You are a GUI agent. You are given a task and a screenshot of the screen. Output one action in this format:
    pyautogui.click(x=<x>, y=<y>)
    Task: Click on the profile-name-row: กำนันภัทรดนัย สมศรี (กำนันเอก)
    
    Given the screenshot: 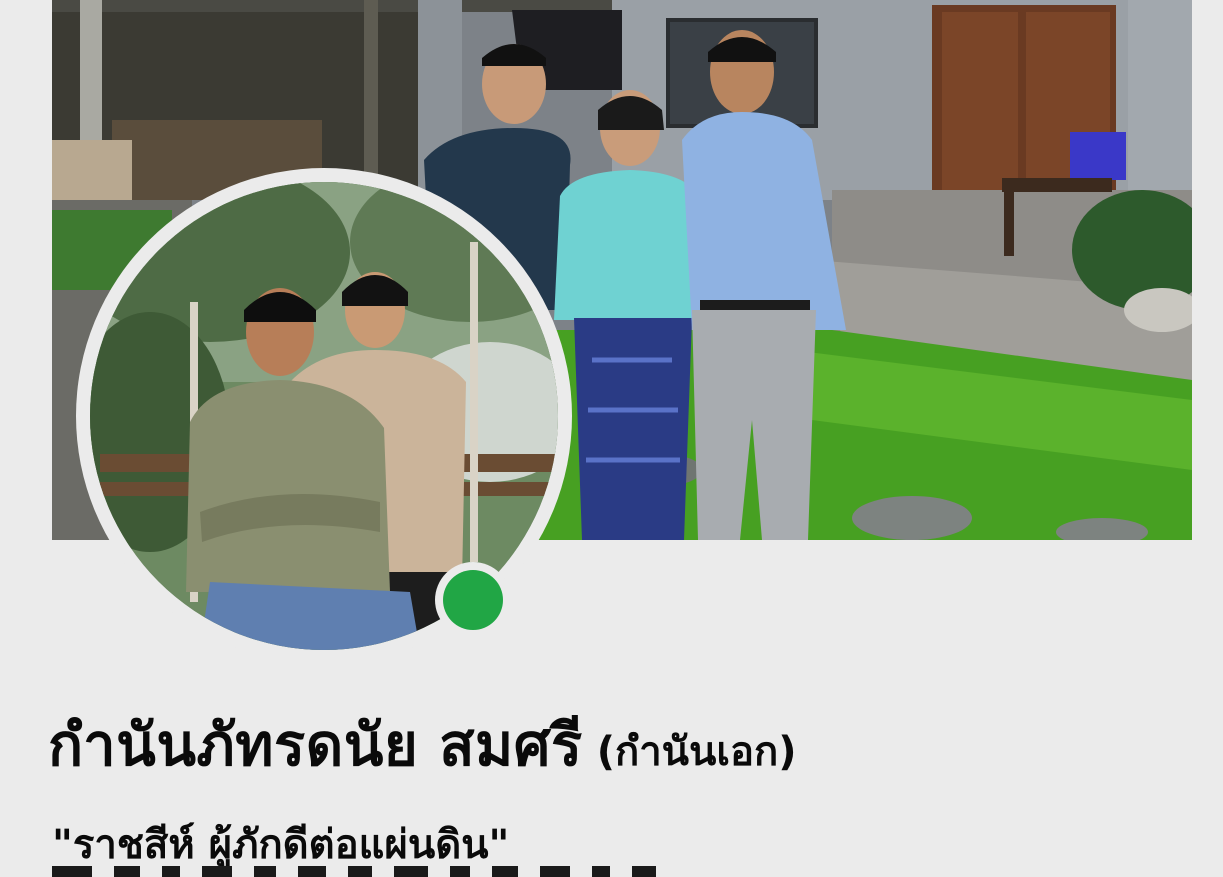 What is the action you would take?
    pyautogui.click(x=623, y=744)
    